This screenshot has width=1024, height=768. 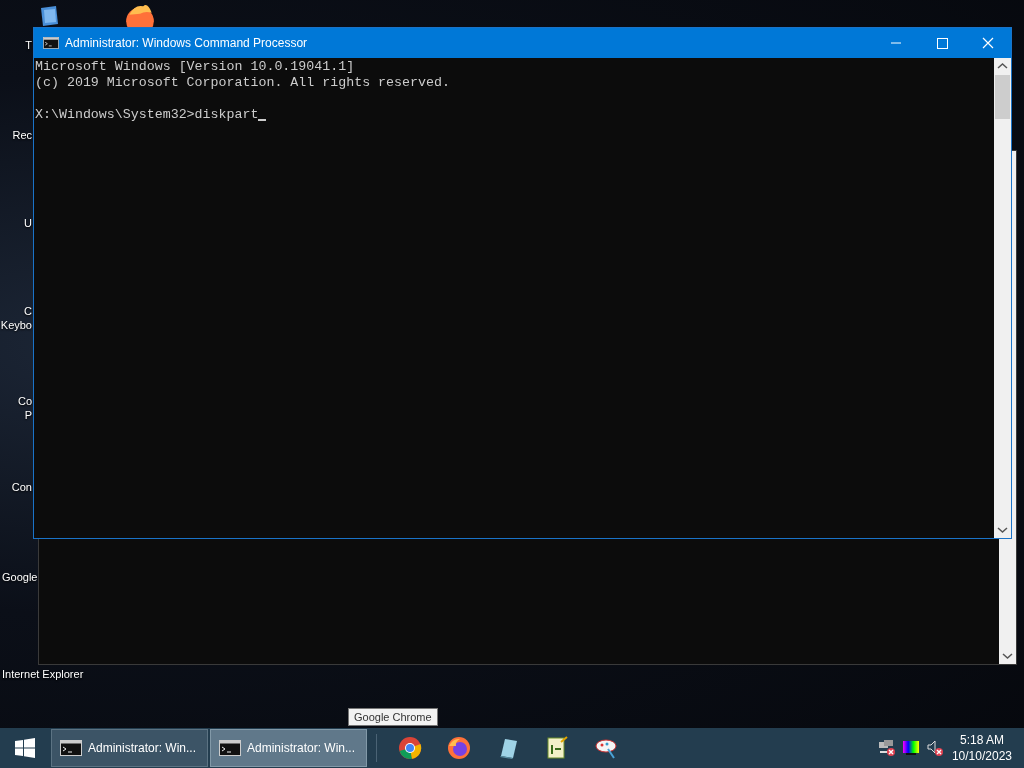 What do you see at coordinates (393, 717) in the screenshot?
I see `tooltip: Google Chrome` at bounding box center [393, 717].